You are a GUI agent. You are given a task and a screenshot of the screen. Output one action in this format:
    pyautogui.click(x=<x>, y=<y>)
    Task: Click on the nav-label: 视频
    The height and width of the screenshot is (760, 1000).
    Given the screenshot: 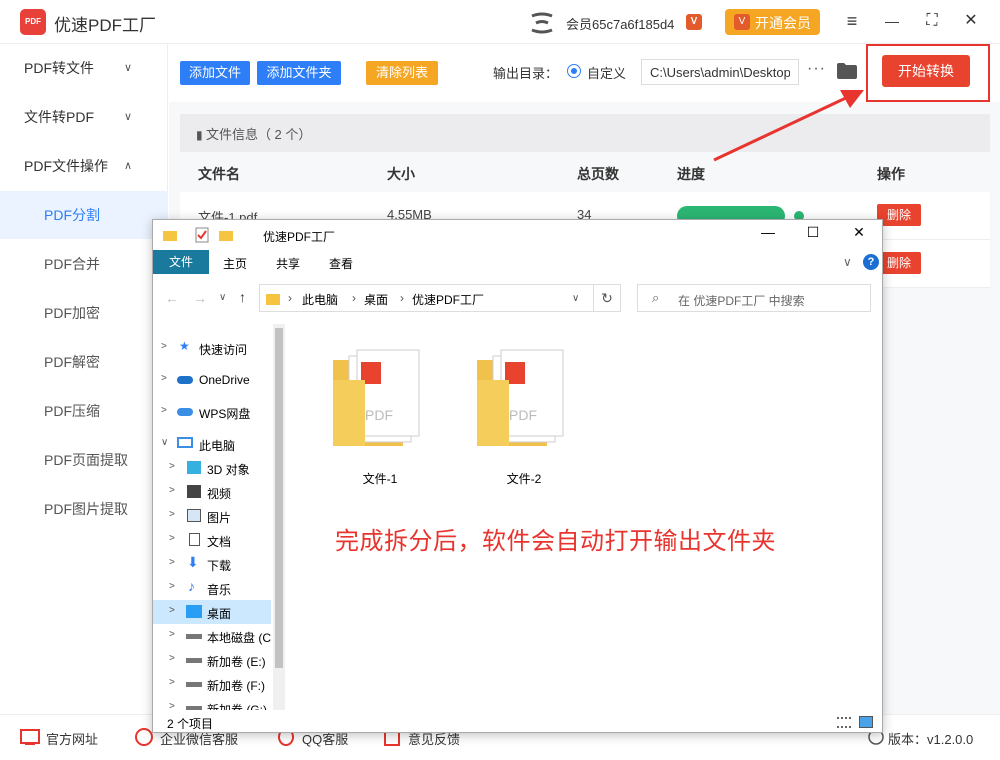 What is the action you would take?
    pyautogui.click(x=219, y=494)
    